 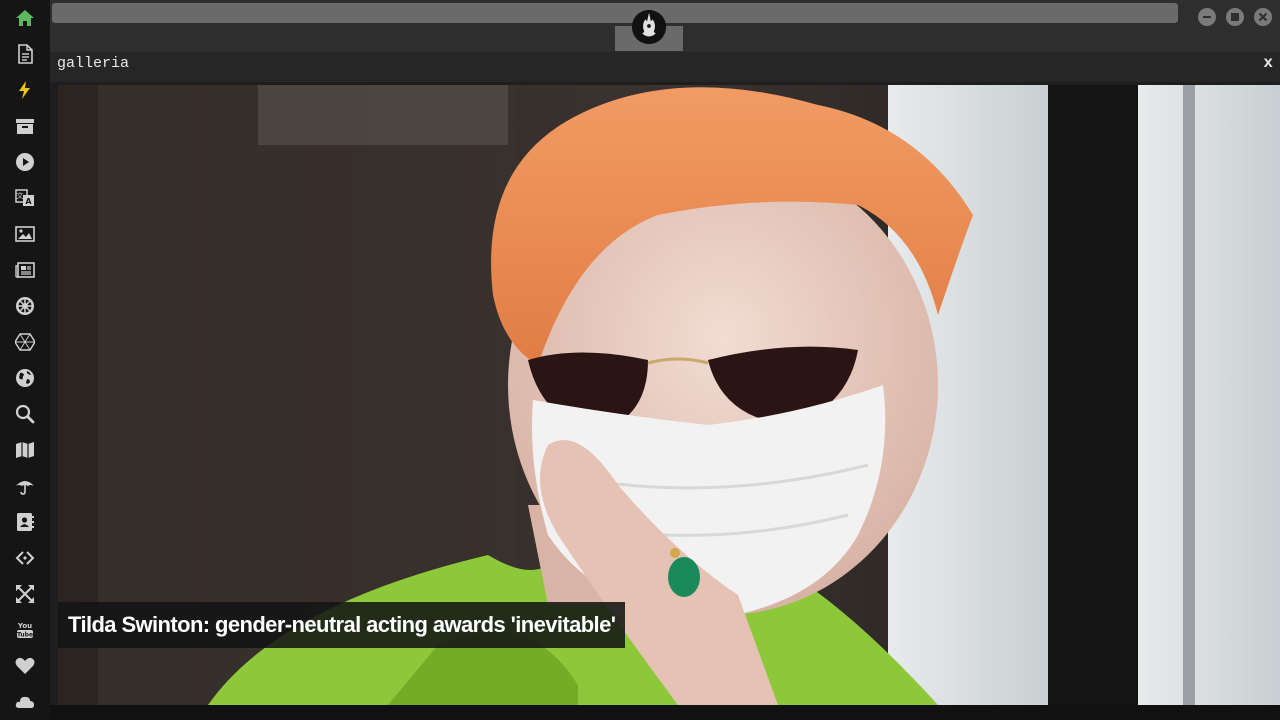 I want to click on archive-icon, so click(x=25, y=126).